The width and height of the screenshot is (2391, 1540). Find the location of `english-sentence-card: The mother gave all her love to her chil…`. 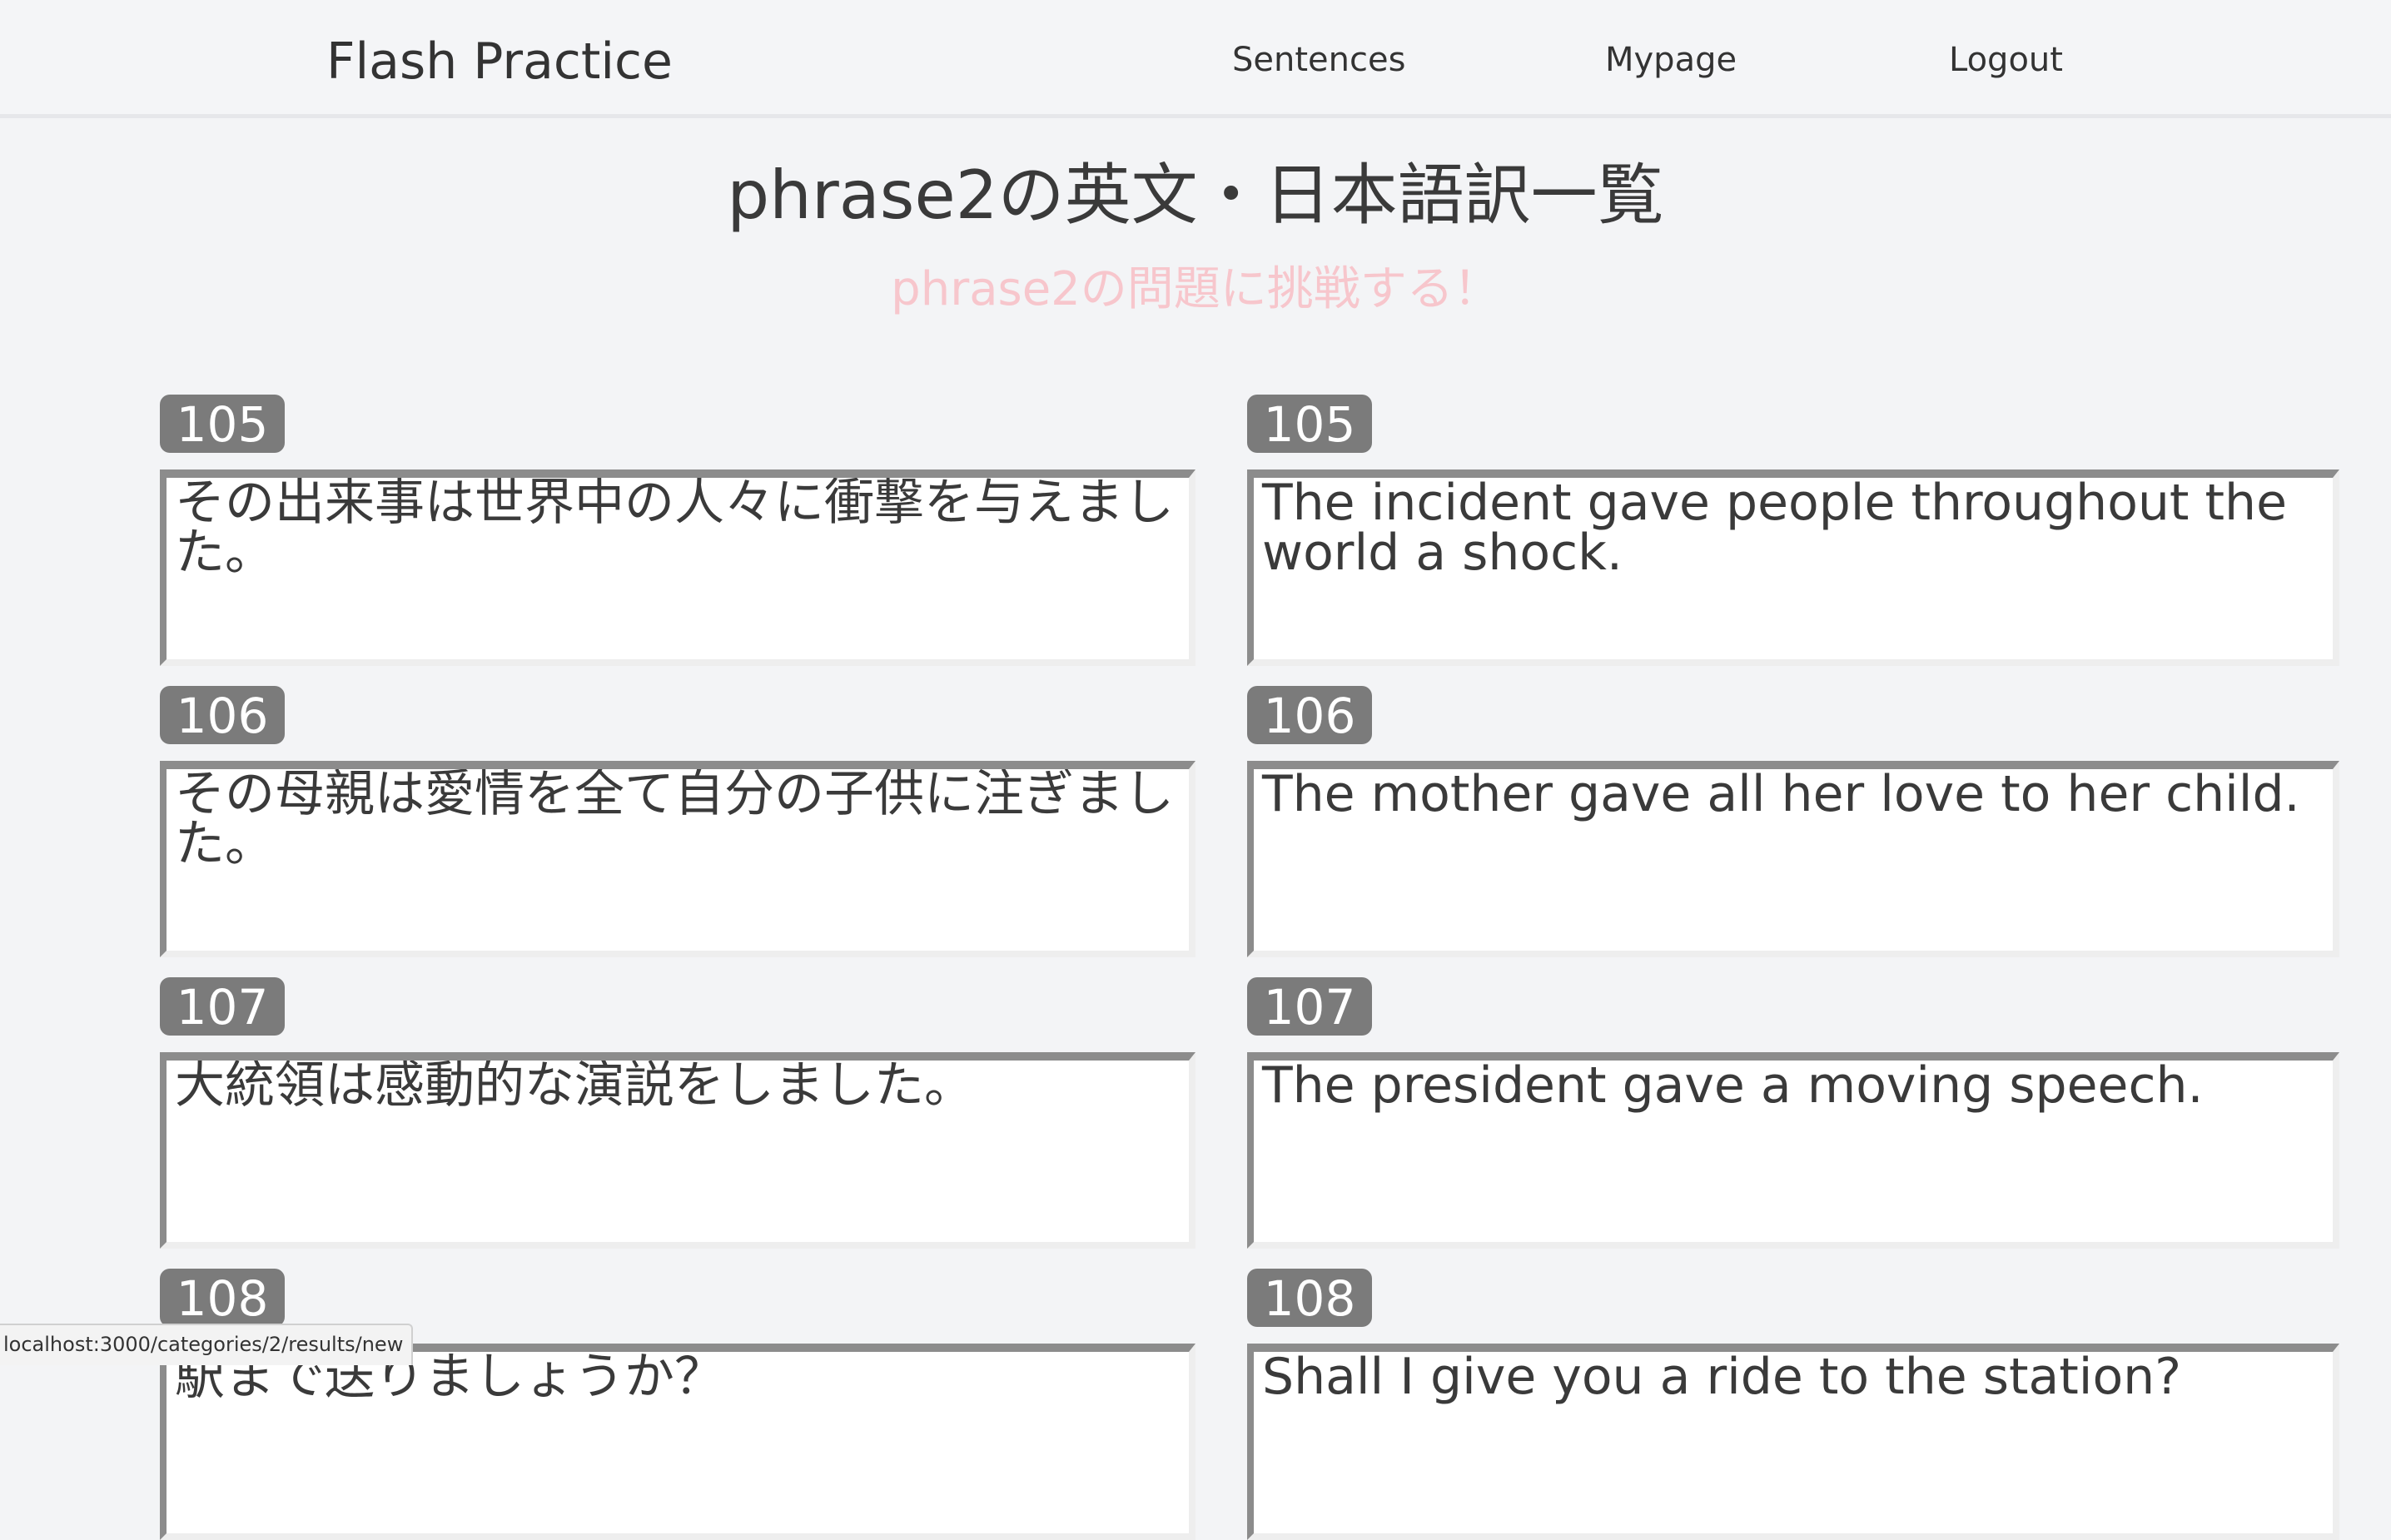

english-sentence-card: The mother gave all her love to her chil… is located at coordinates (1793, 859).